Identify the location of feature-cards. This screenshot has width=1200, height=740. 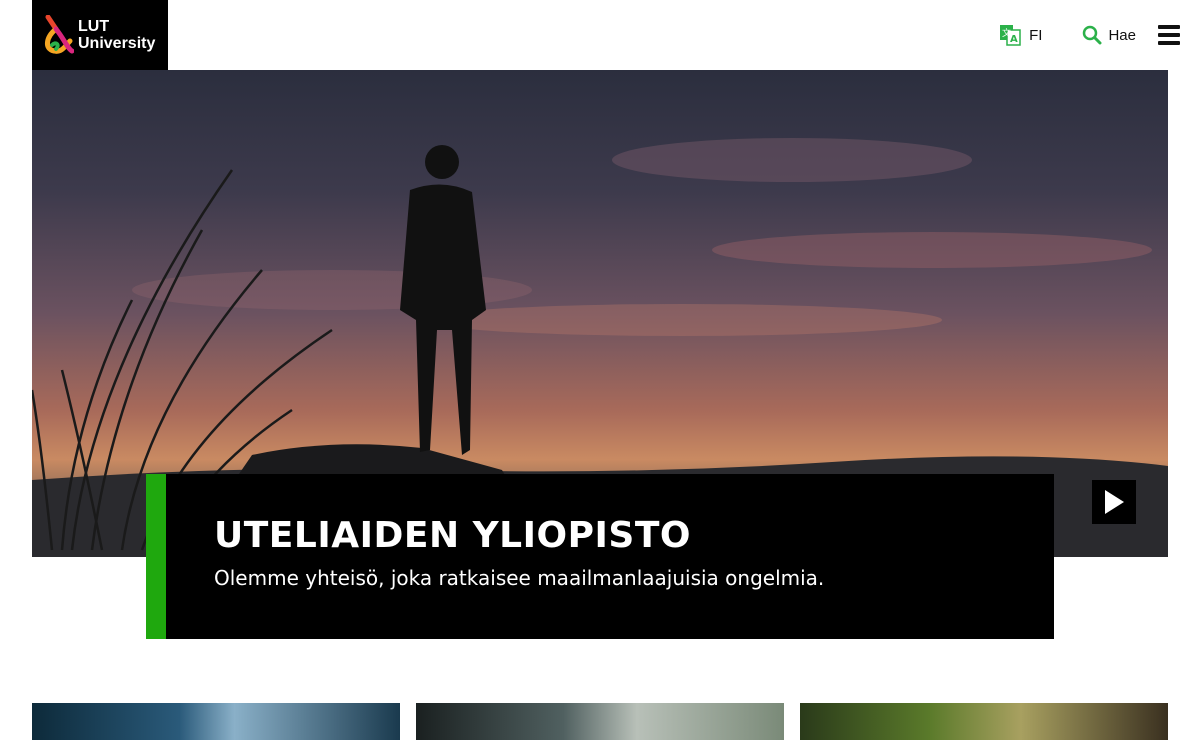
(600, 721).